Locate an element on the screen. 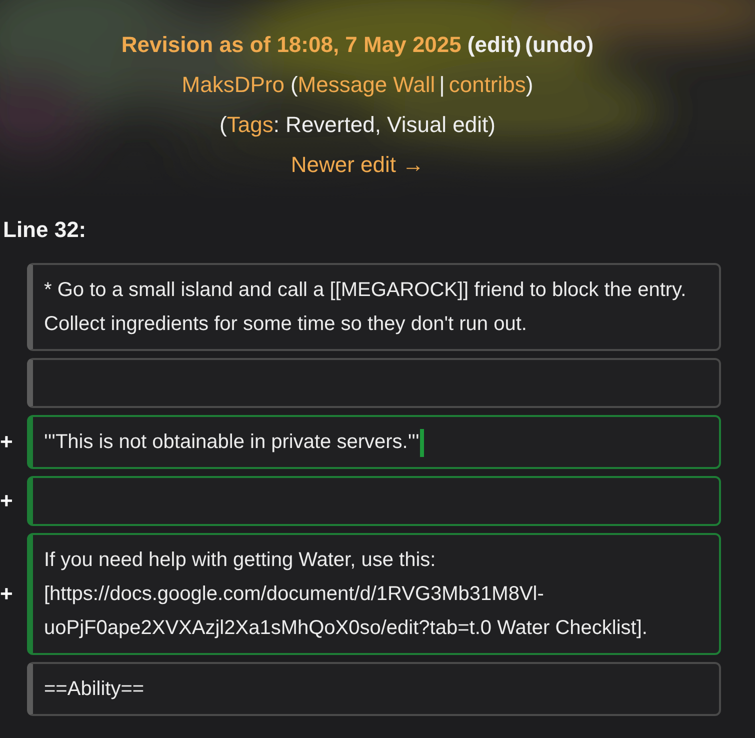 The image size is (755, 738). revision-title: Revision as of 18:08, 7 May 2025 is located at coordinates (291, 45).